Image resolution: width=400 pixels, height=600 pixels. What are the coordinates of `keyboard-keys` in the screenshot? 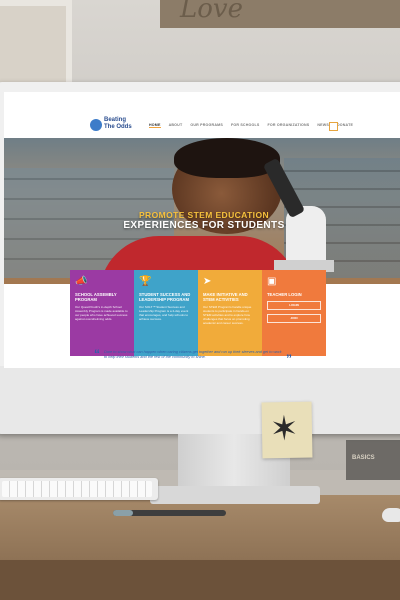 It's located at (77, 489).